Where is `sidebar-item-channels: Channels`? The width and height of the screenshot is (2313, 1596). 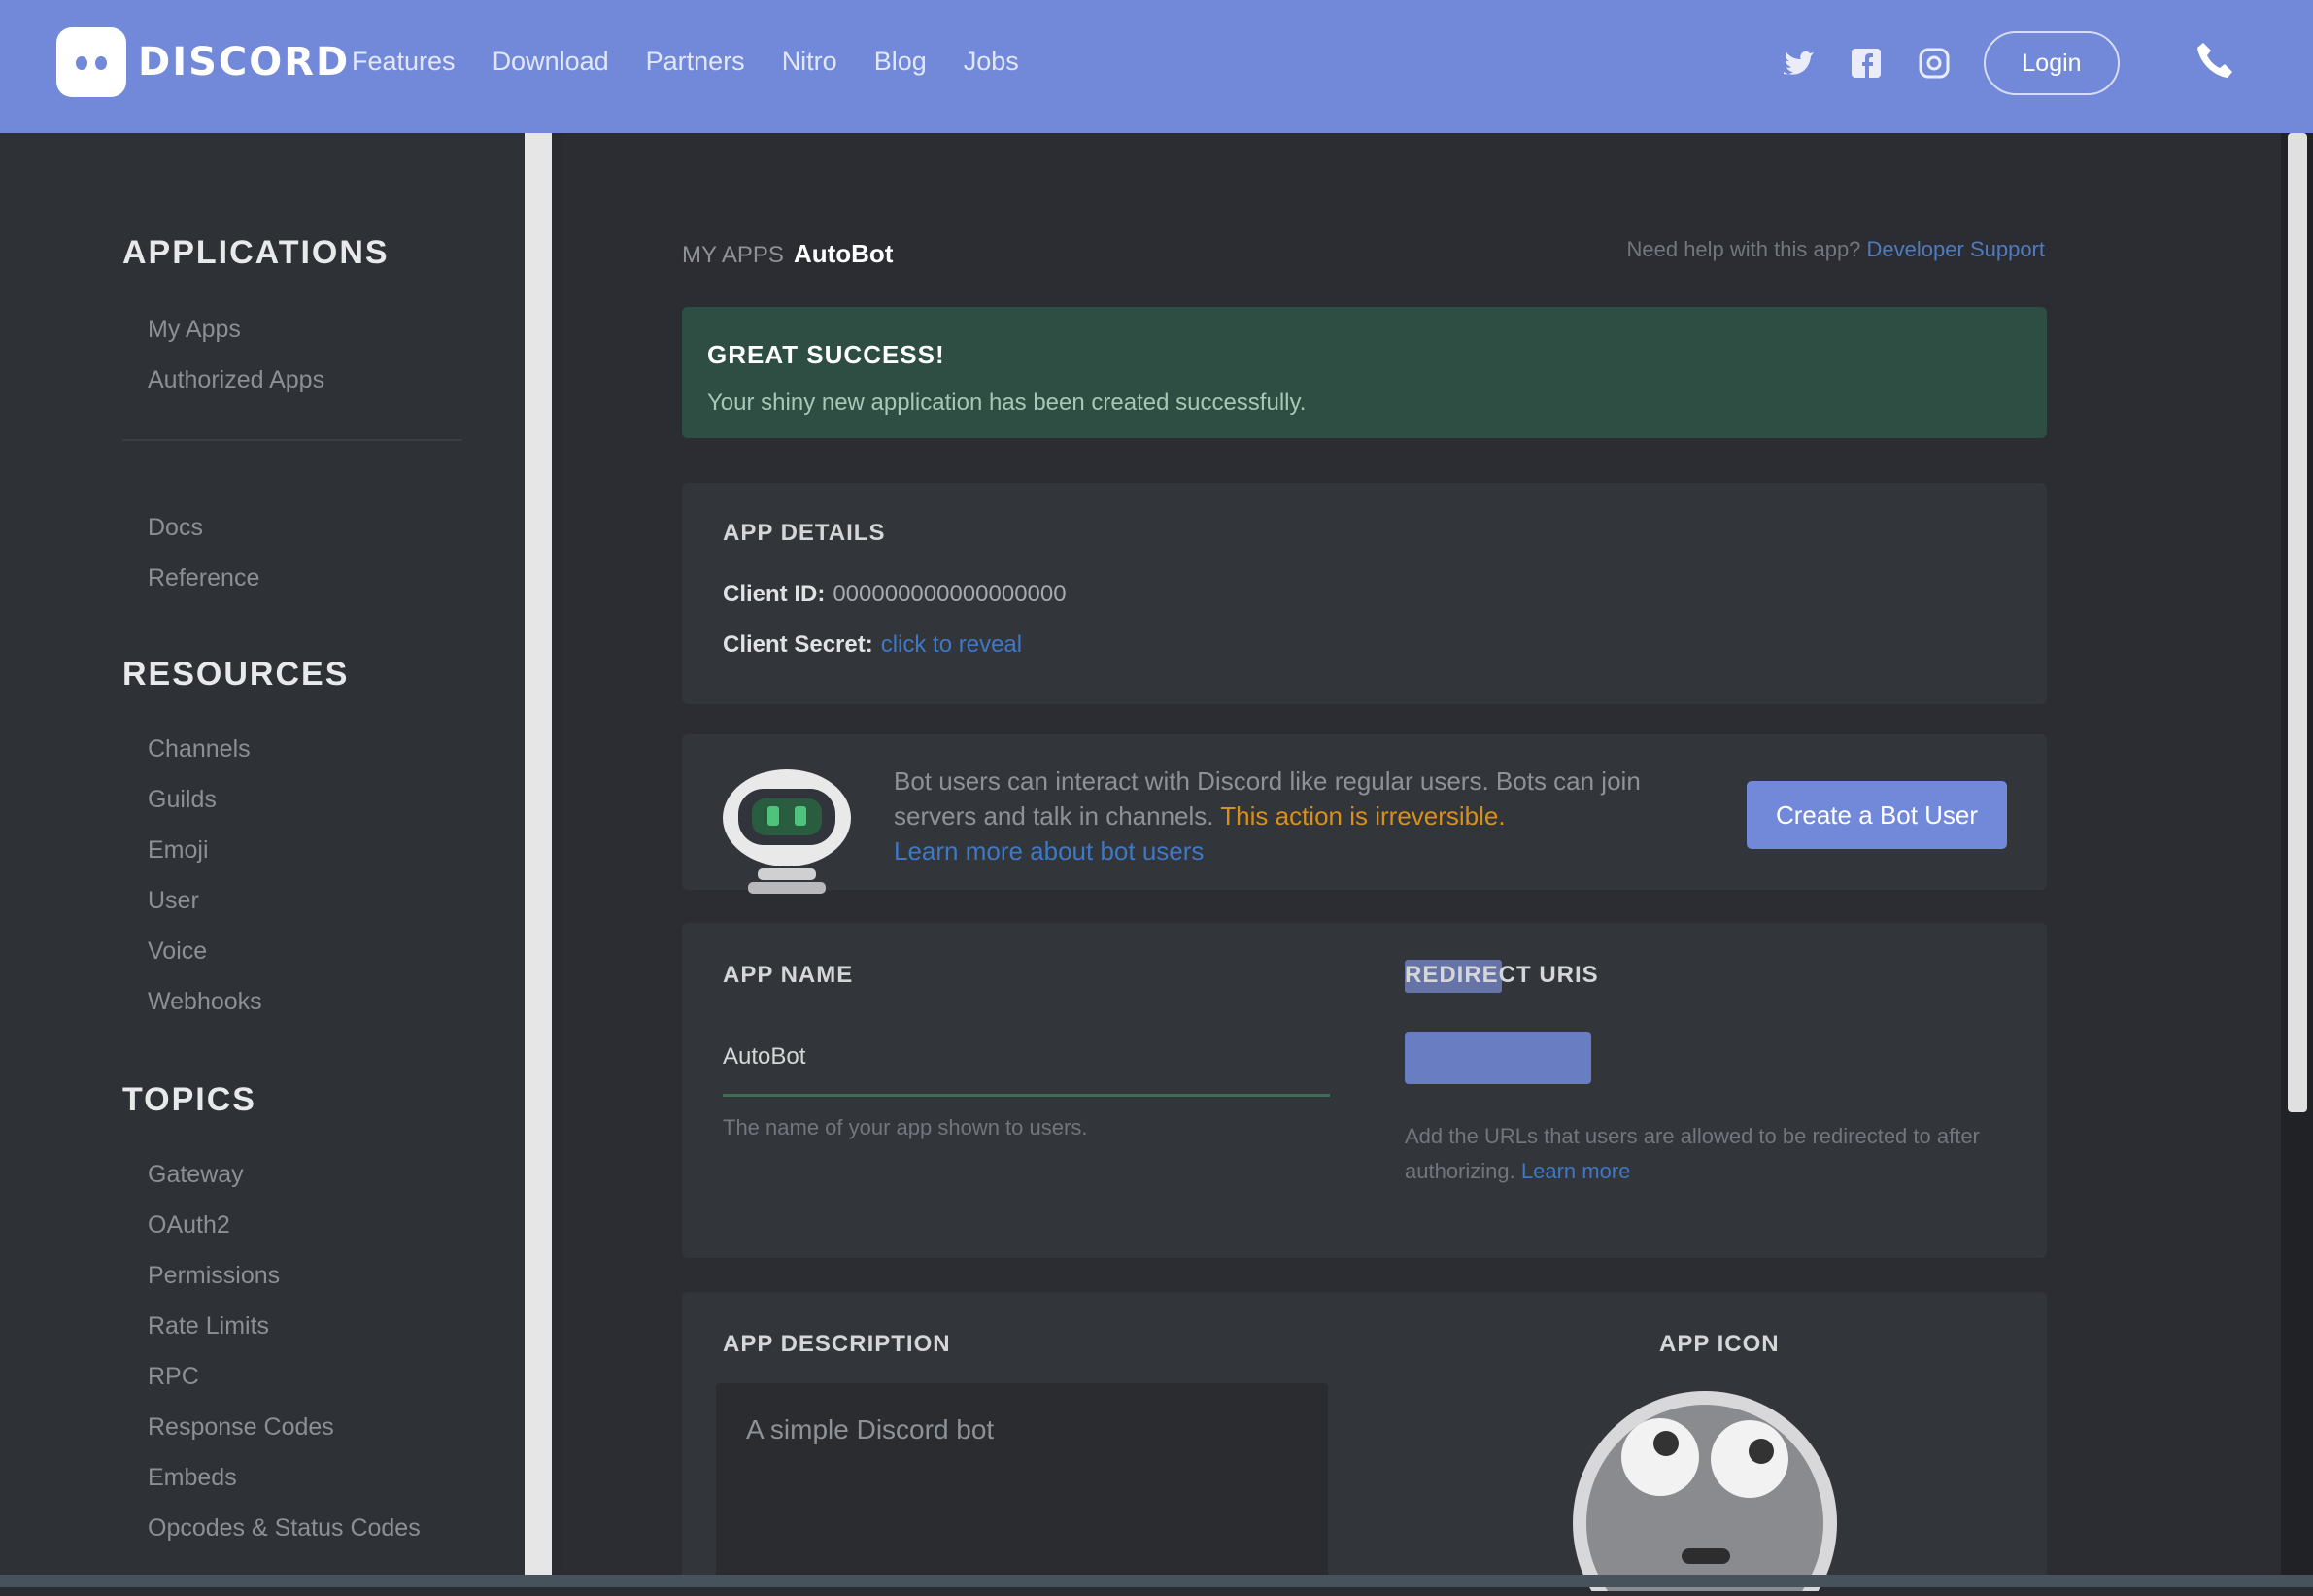 sidebar-item-channels: Channels is located at coordinates (199, 749).